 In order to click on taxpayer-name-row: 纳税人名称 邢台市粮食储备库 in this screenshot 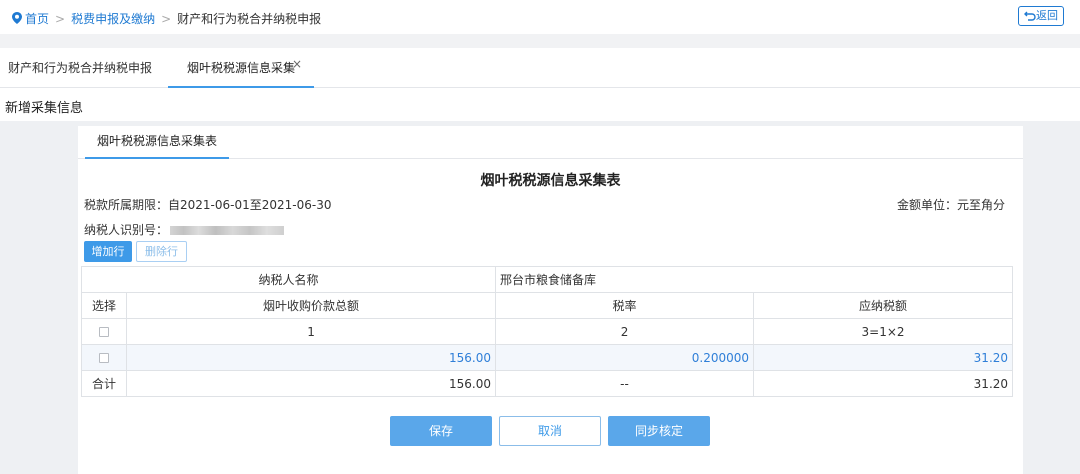, I will do `click(547, 279)`.